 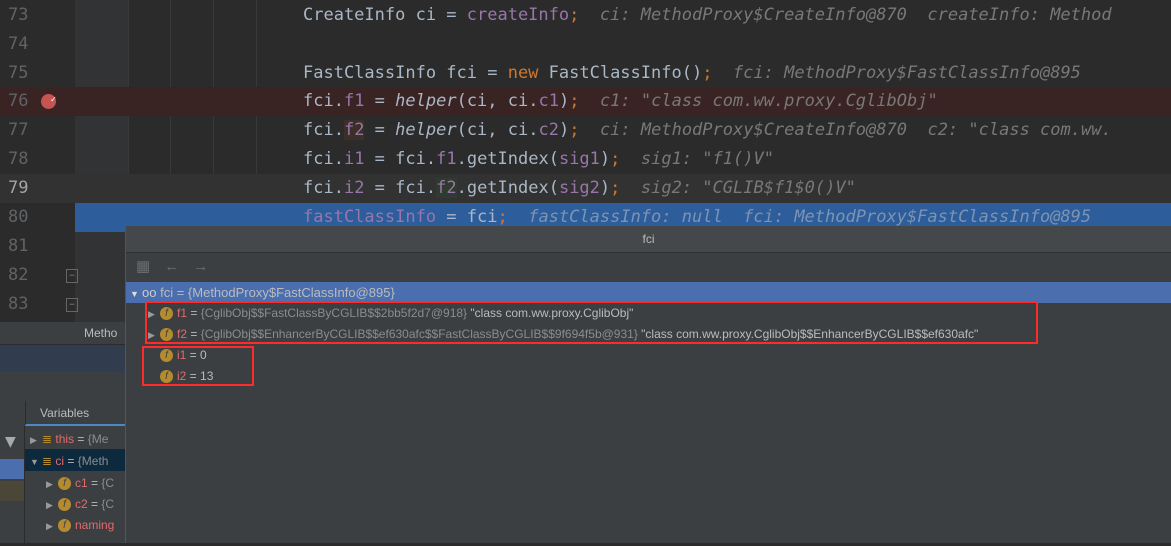 What do you see at coordinates (523, 73) in the screenshot?
I see `code-text: new` at bounding box center [523, 73].